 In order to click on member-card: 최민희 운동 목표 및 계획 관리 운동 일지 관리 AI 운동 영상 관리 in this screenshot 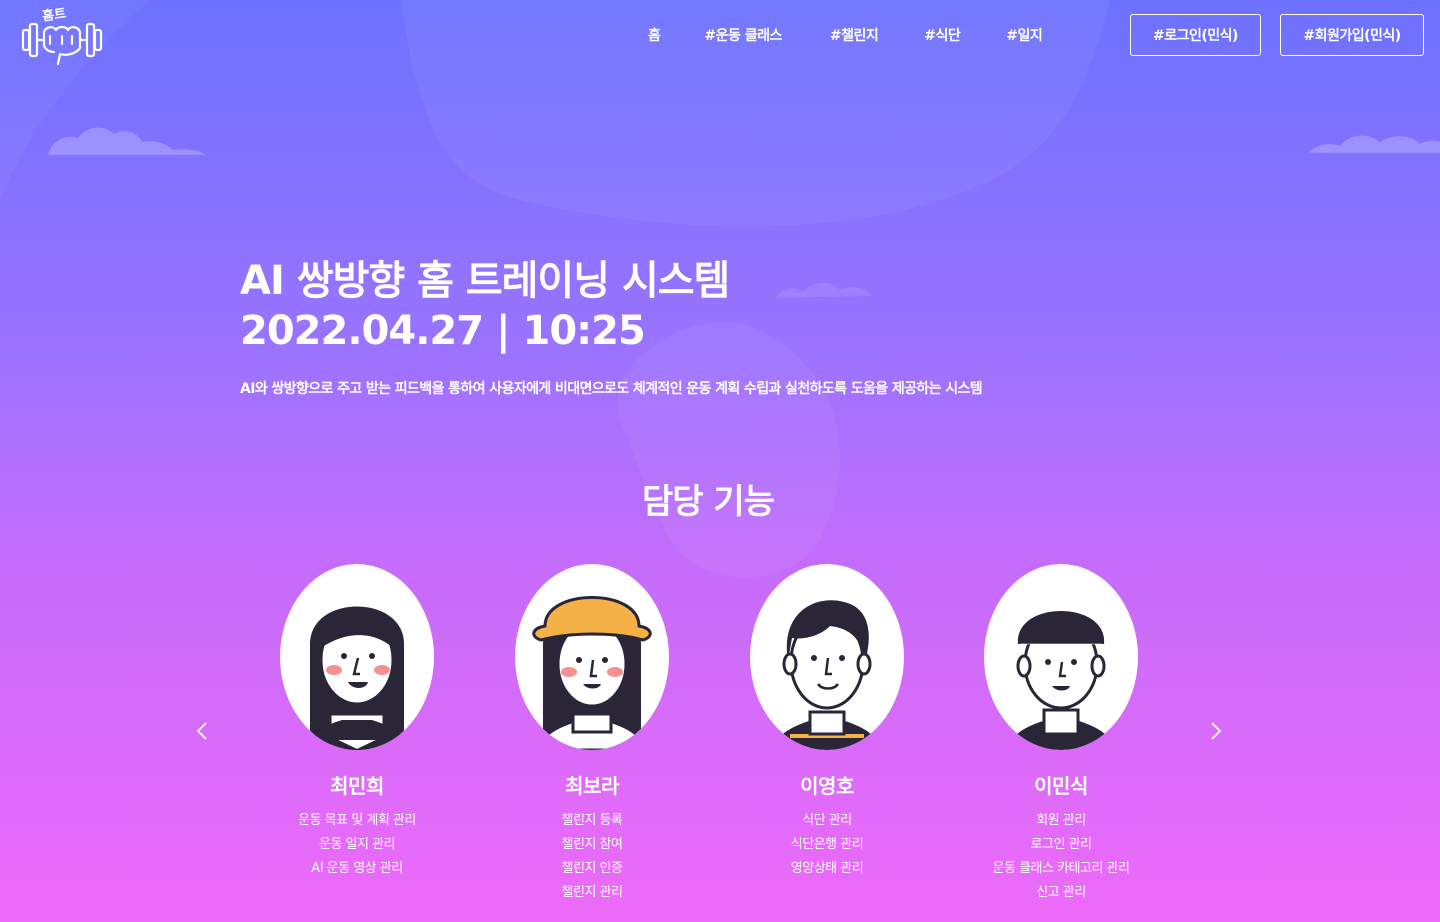, I will do `click(357, 722)`.